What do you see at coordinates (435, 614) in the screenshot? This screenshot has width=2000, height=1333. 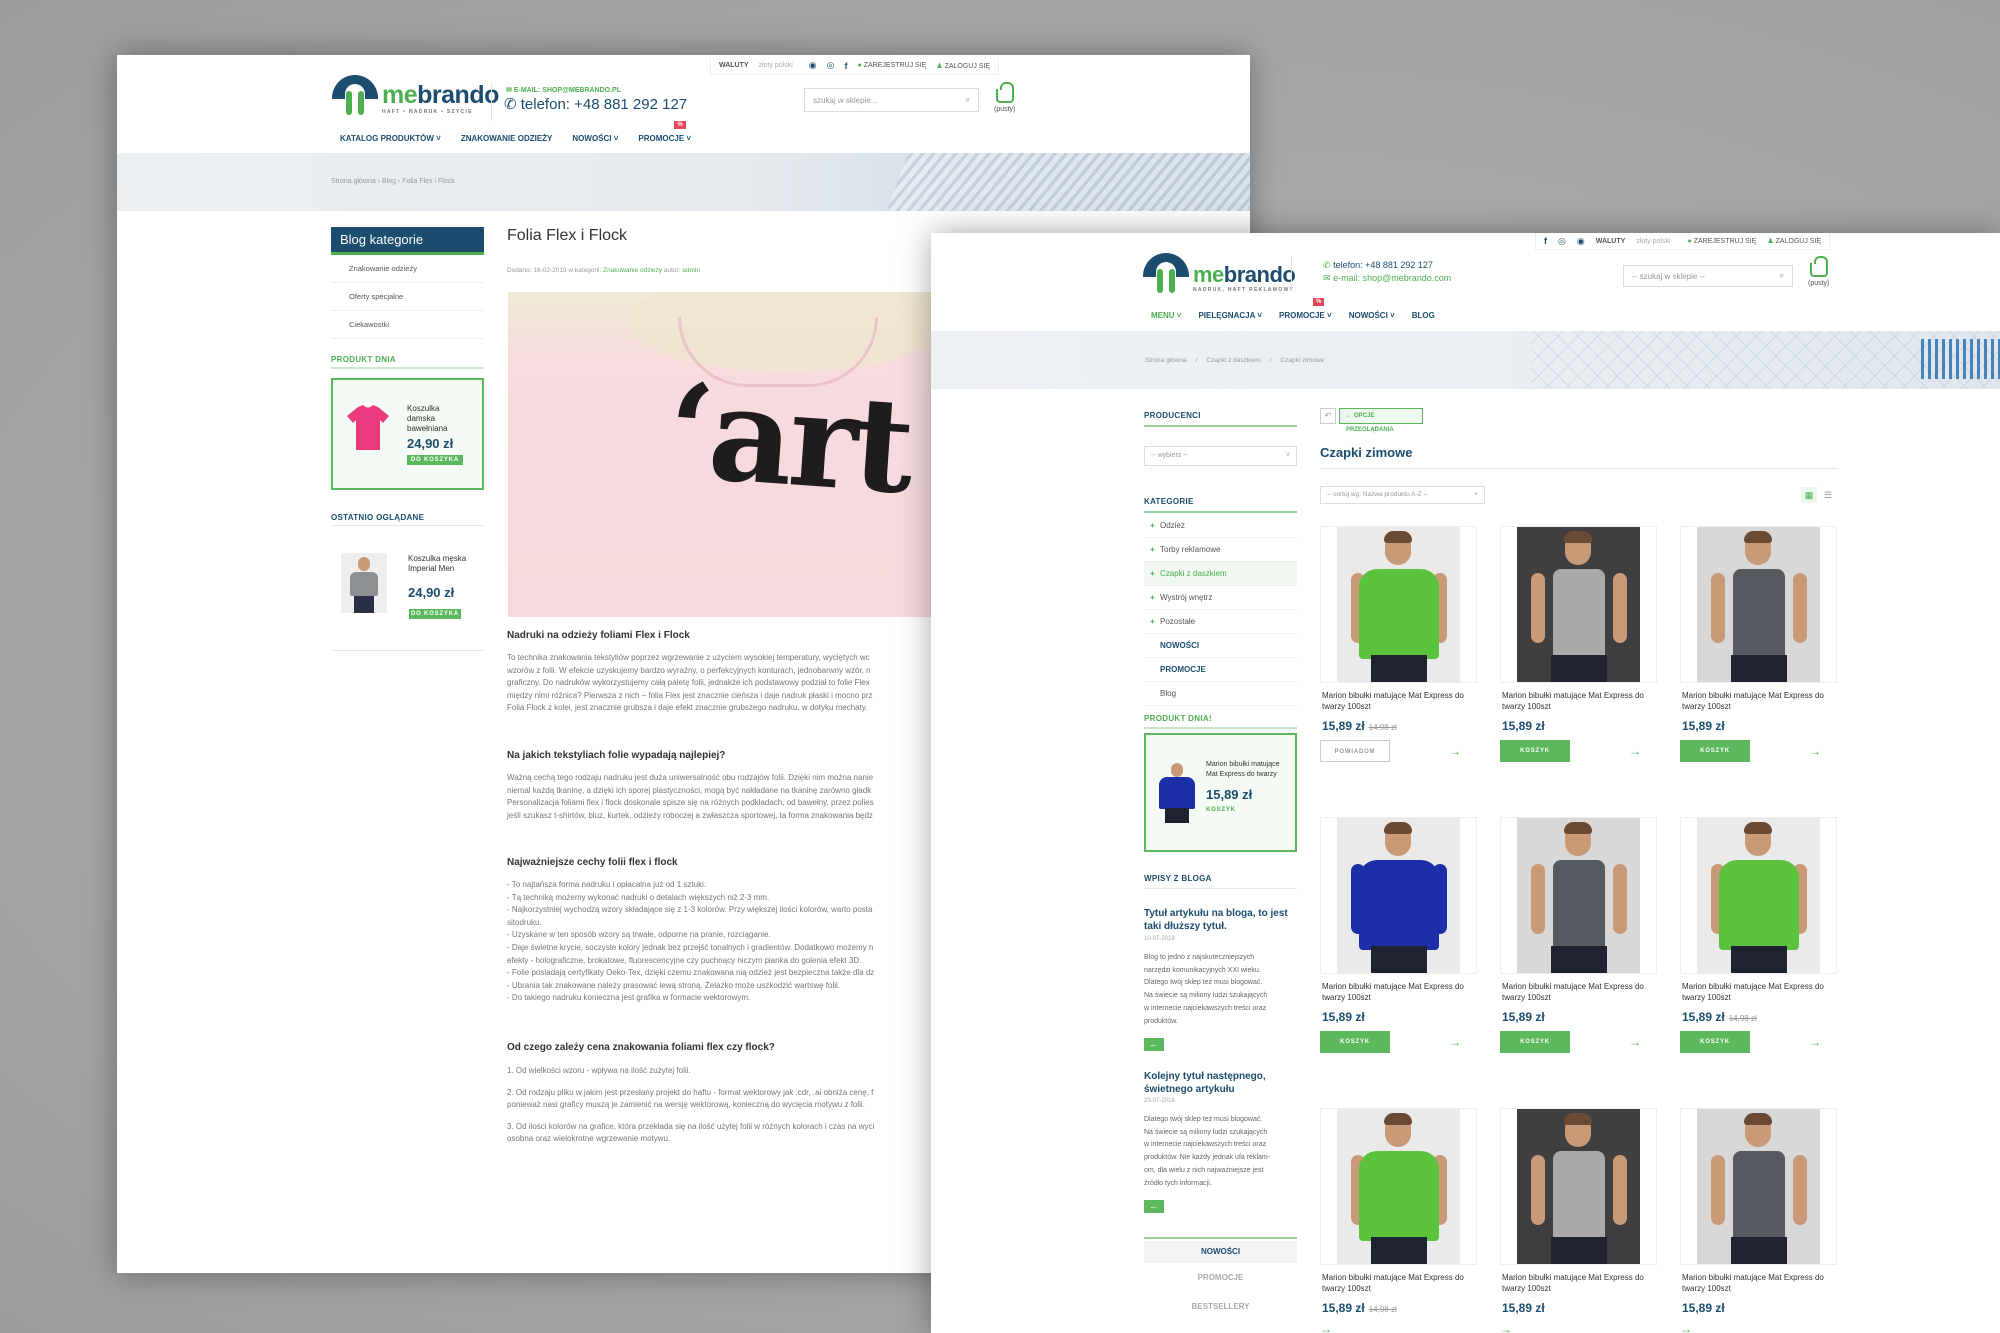 I see `add-to-cart-button: DO KOSZYKA` at bounding box center [435, 614].